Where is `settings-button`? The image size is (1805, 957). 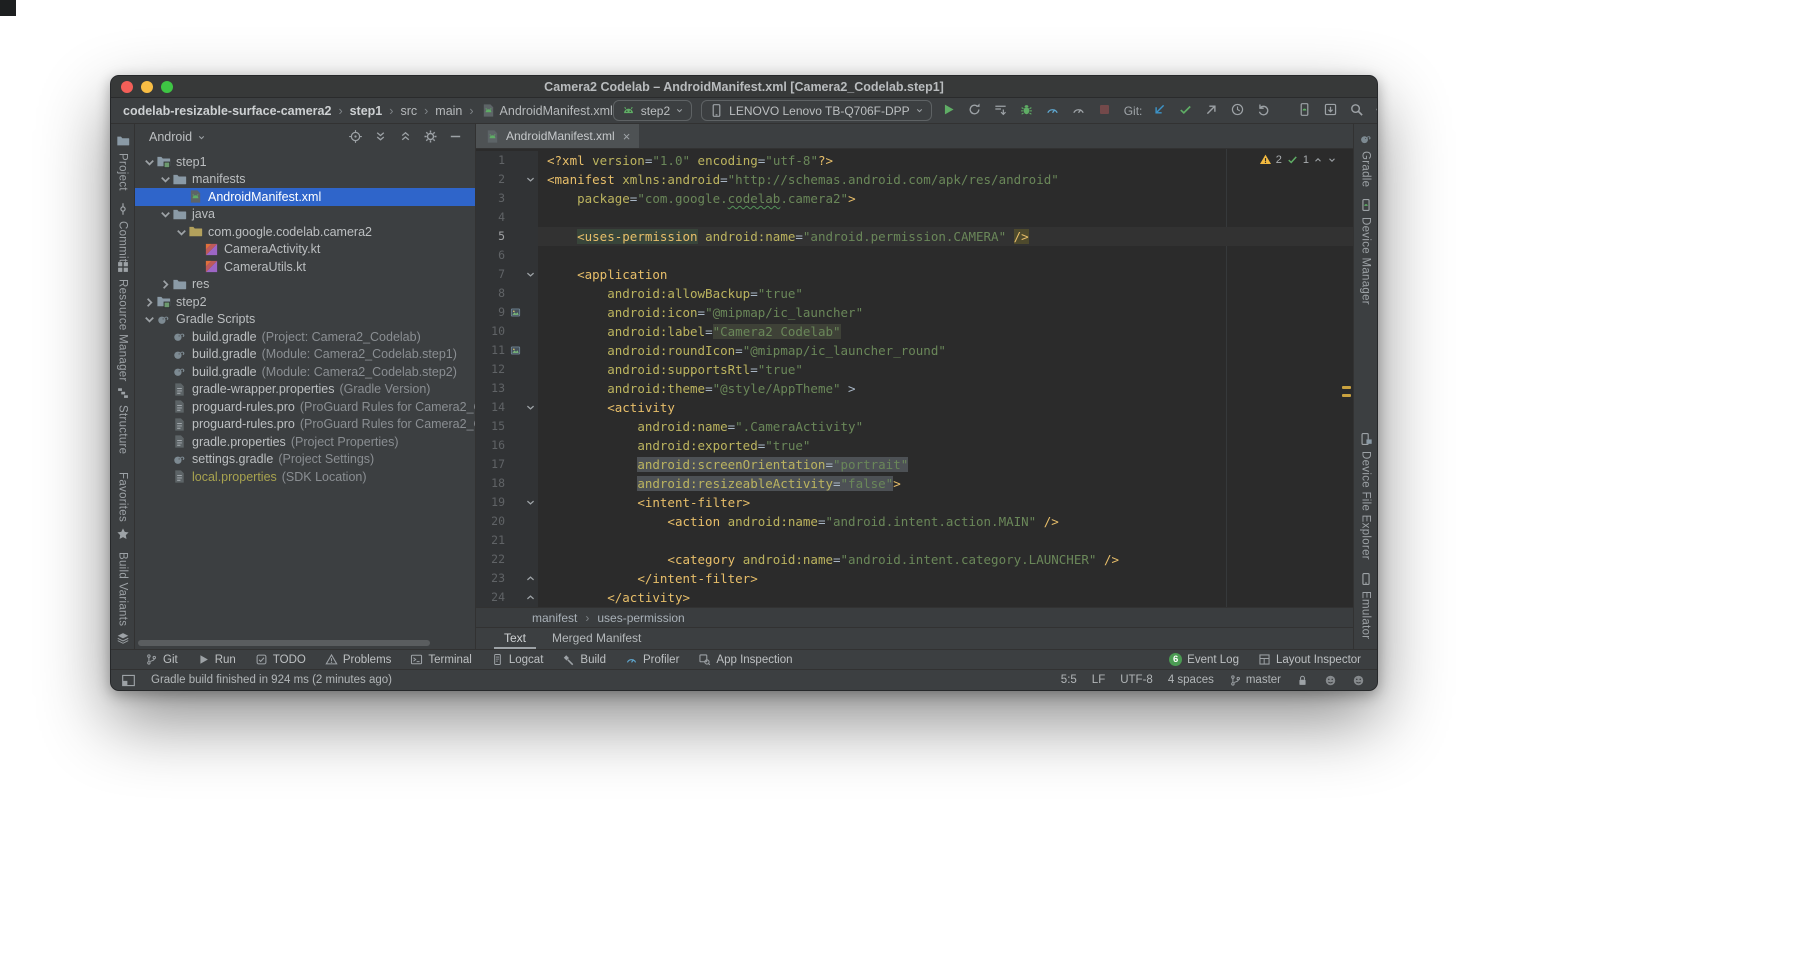
settings-button is located at coordinates (1376, 110).